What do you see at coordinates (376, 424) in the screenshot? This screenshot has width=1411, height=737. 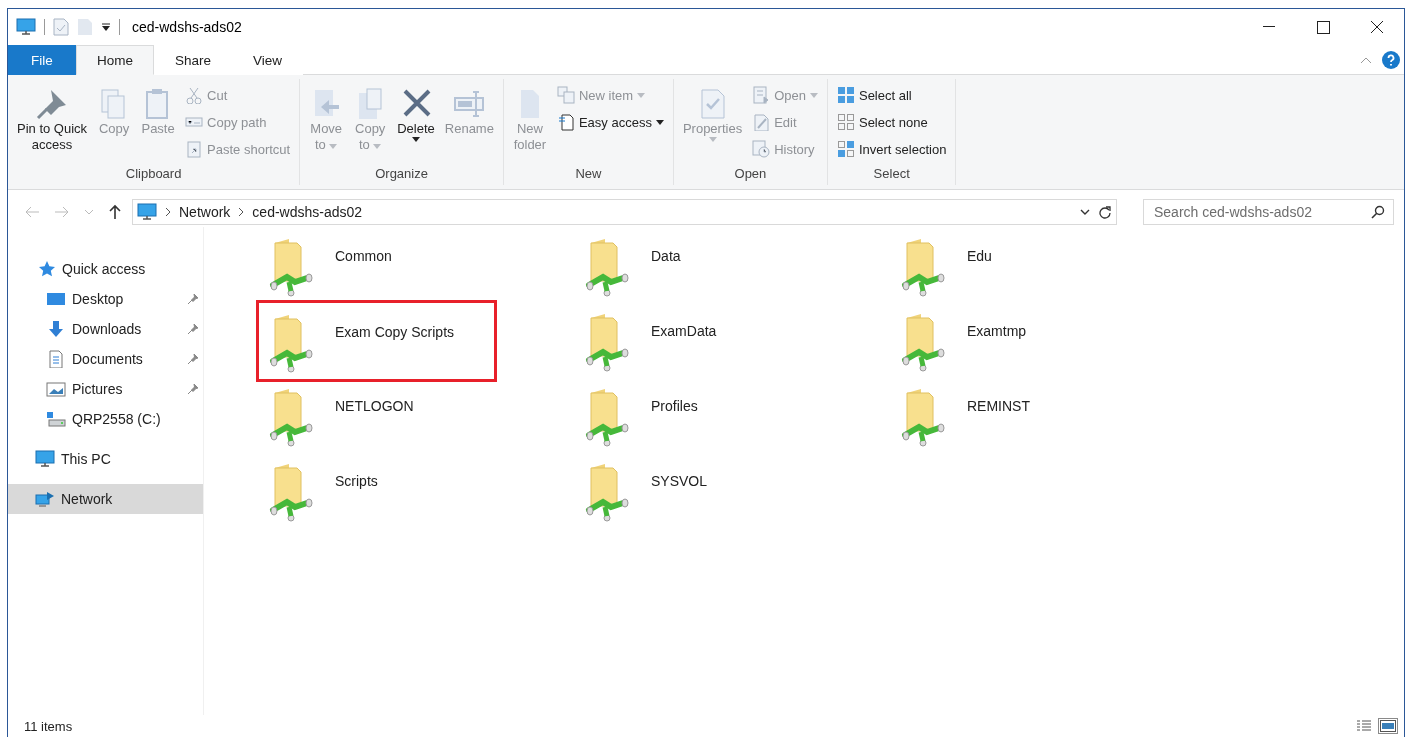 I see `folder-item: NETLOGON` at bounding box center [376, 424].